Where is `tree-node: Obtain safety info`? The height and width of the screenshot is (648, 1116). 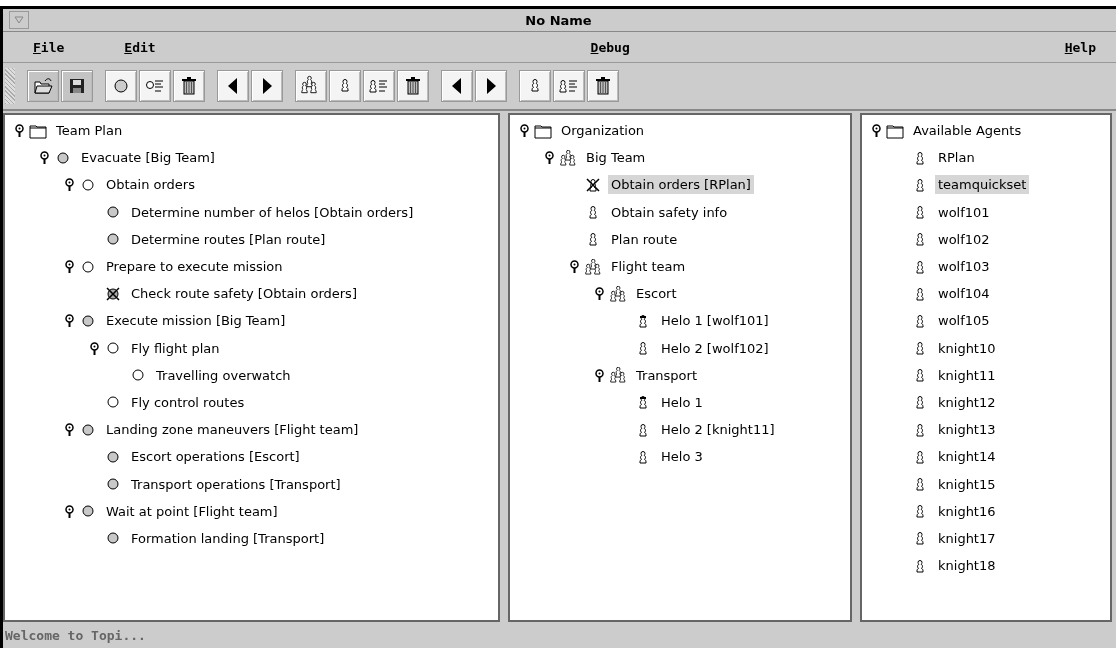 tree-node: Obtain safety info is located at coordinates (669, 212).